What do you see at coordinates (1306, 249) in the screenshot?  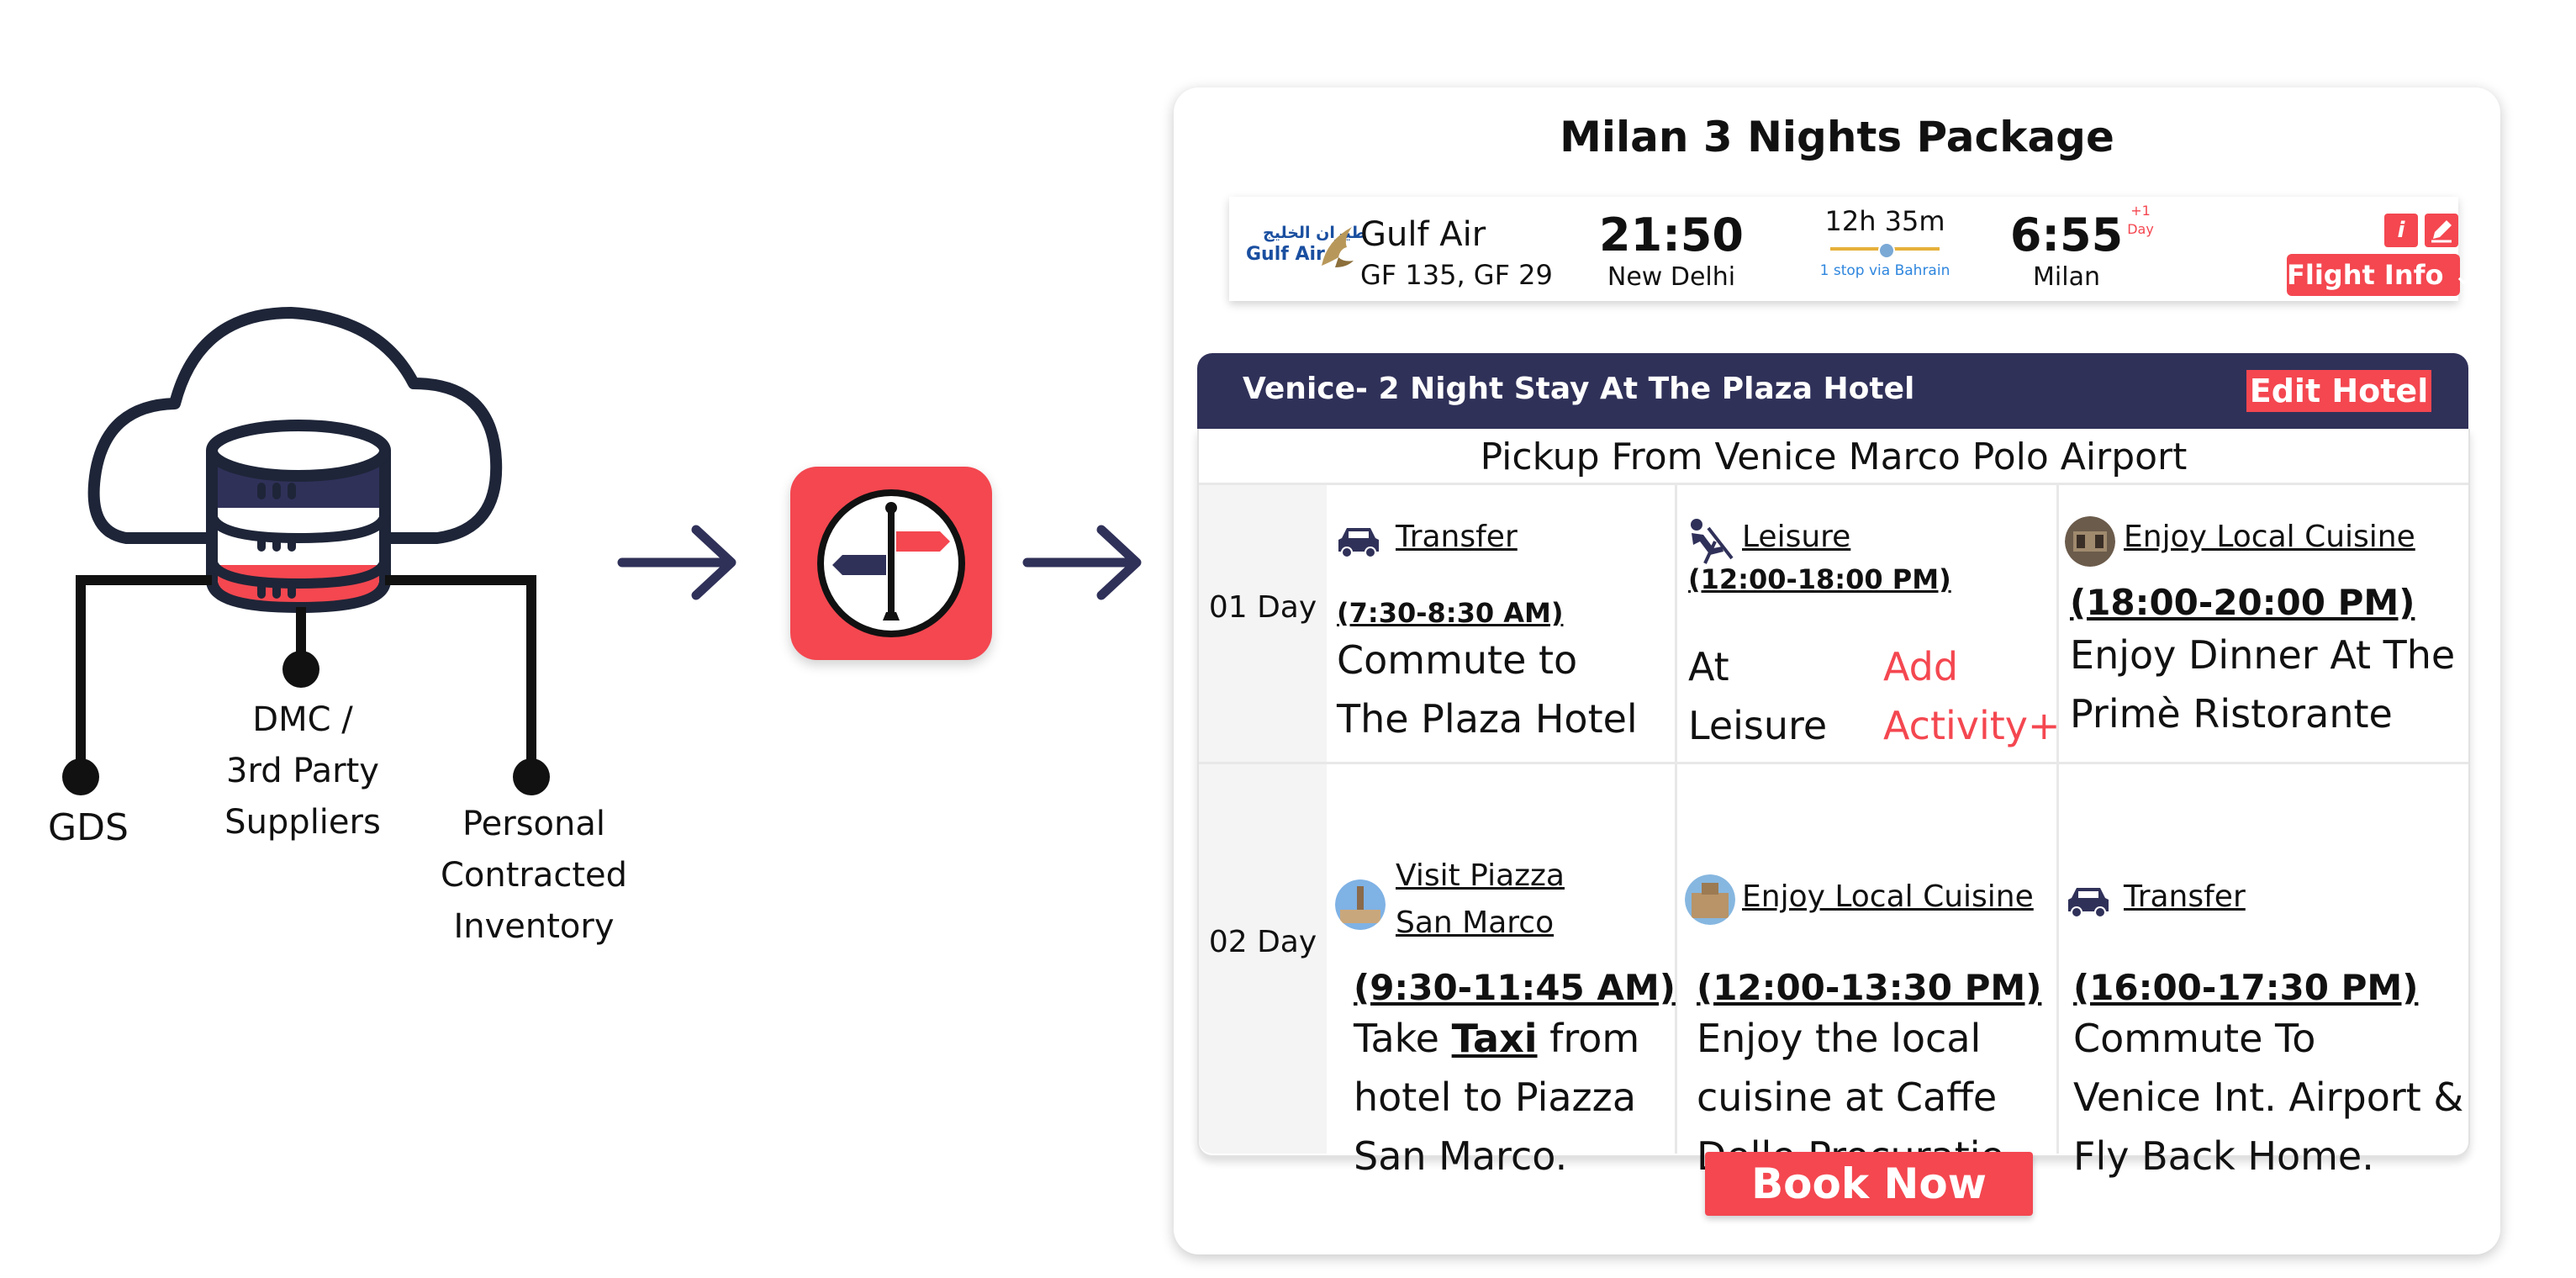 I see `airline-logo: طيران الخليج Gulf Air` at bounding box center [1306, 249].